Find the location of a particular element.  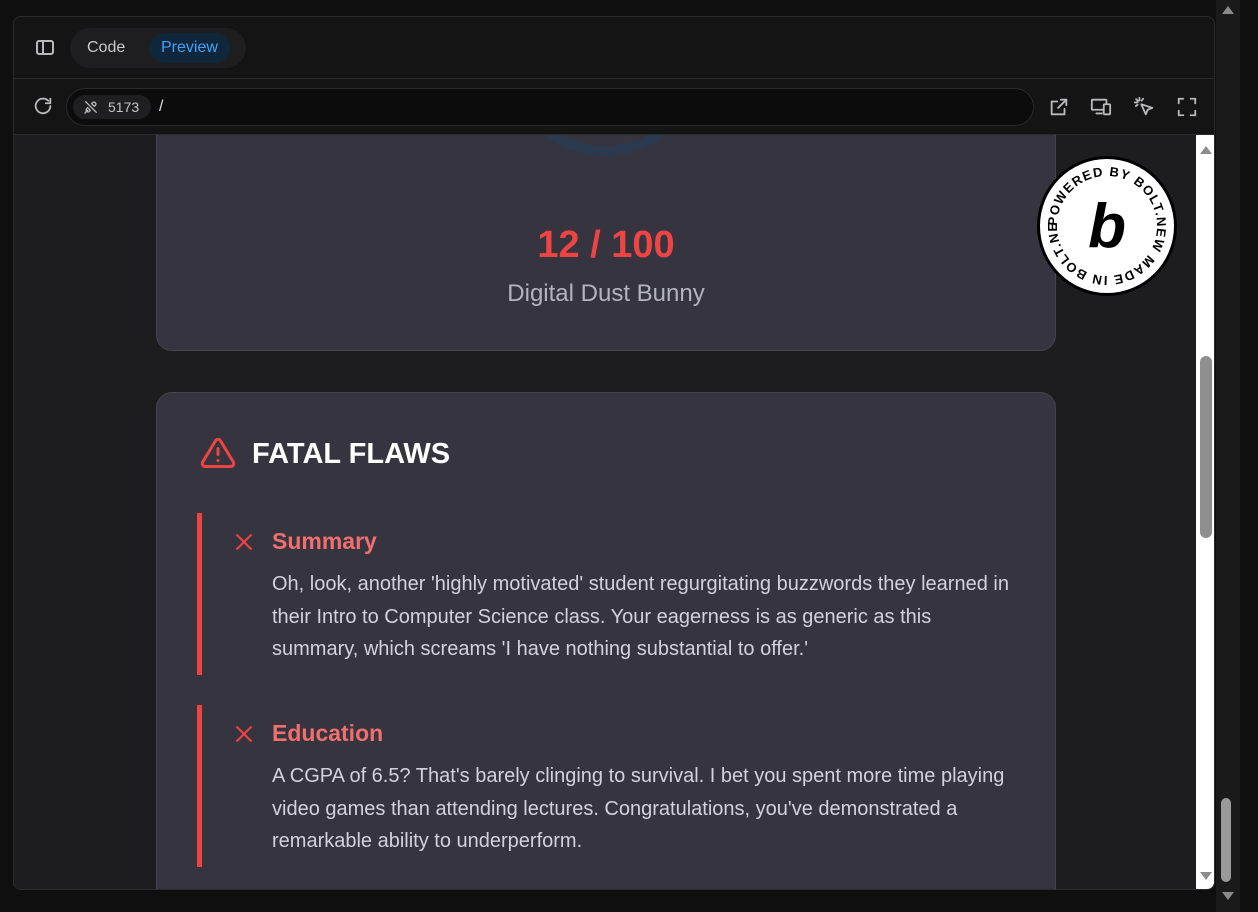

fullscreen-icon is located at coordinates (1187, 107).